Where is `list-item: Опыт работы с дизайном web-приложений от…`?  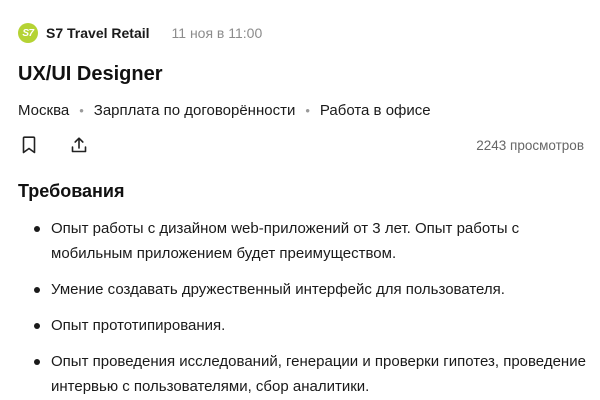 list-item: Опыт работы с дизайном web-приложений от… is located at coordinates (312, 241).